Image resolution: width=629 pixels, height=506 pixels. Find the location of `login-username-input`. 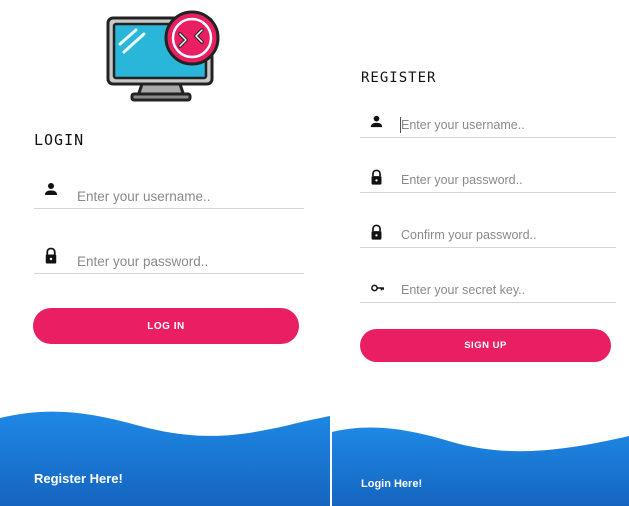

login-username-input is located at coordinates (187, 196).